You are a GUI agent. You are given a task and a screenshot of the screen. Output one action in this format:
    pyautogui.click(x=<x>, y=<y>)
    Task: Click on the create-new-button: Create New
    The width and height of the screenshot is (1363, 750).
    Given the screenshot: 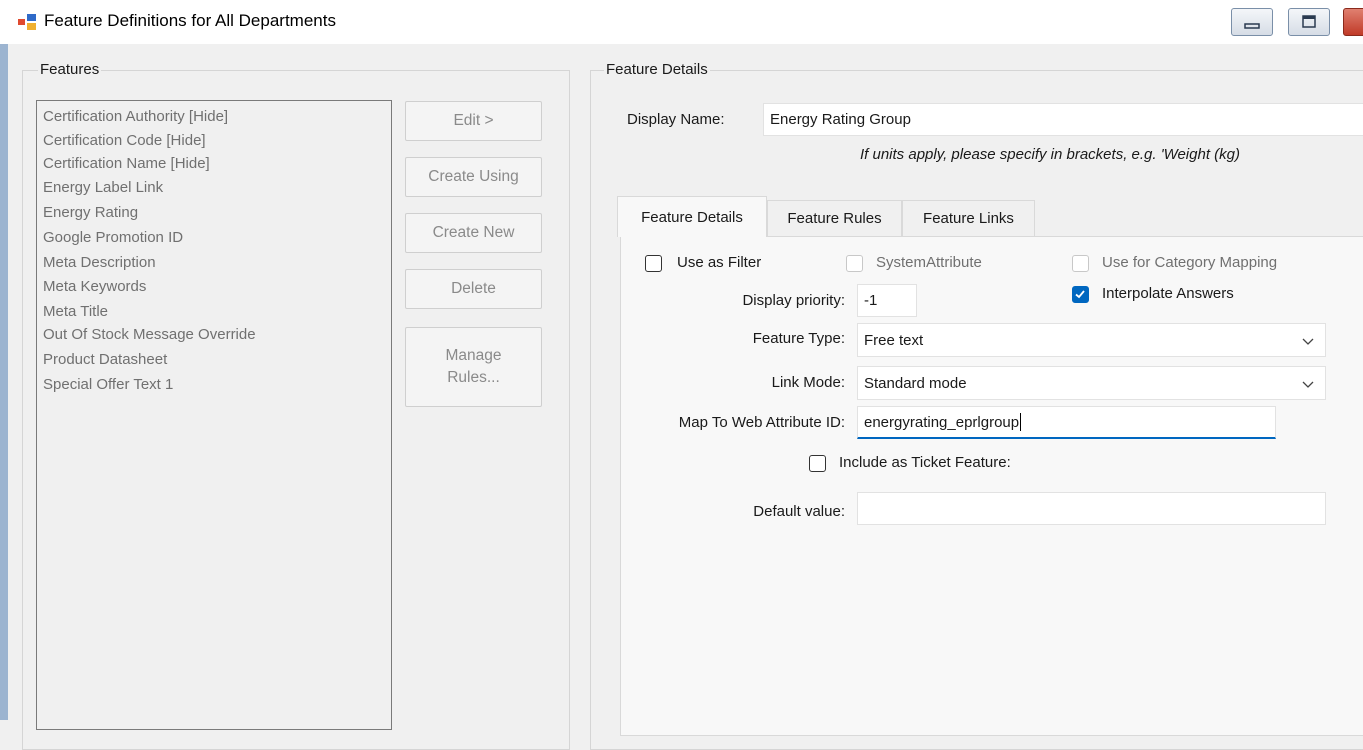 What is the action you would take?
    pyautogui.click(x=473, y=233)
    